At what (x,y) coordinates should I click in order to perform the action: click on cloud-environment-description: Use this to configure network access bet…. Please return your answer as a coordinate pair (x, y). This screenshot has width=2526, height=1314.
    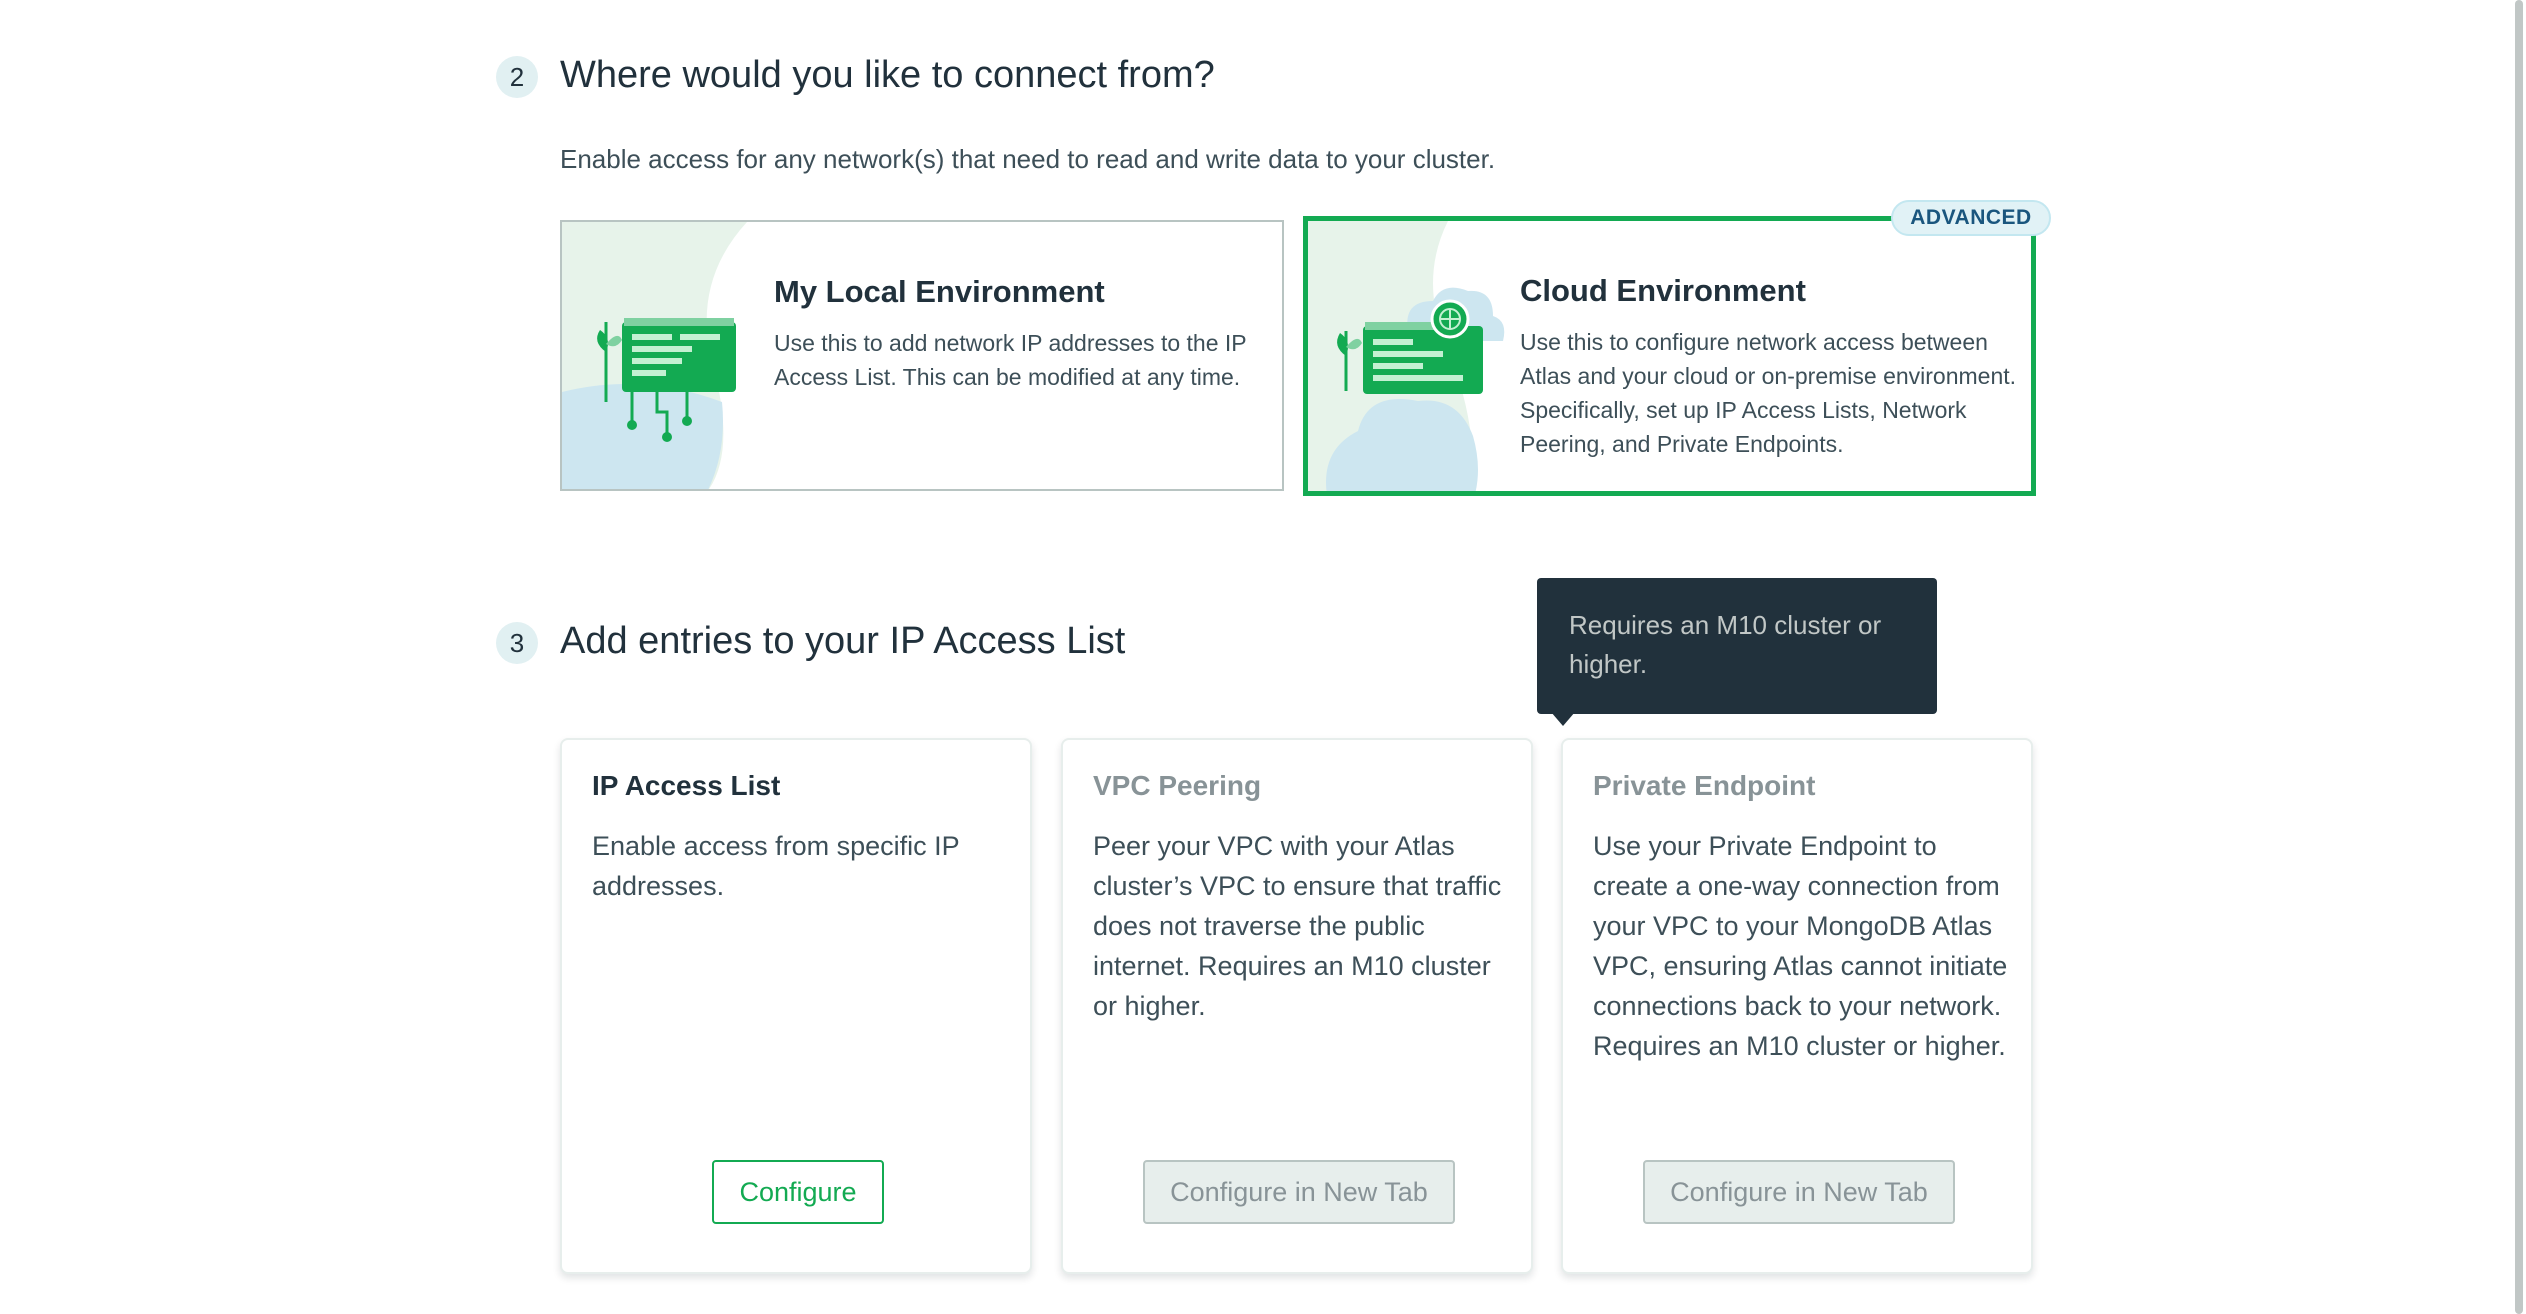
    Looking at the image, I should click on (1768, 393).